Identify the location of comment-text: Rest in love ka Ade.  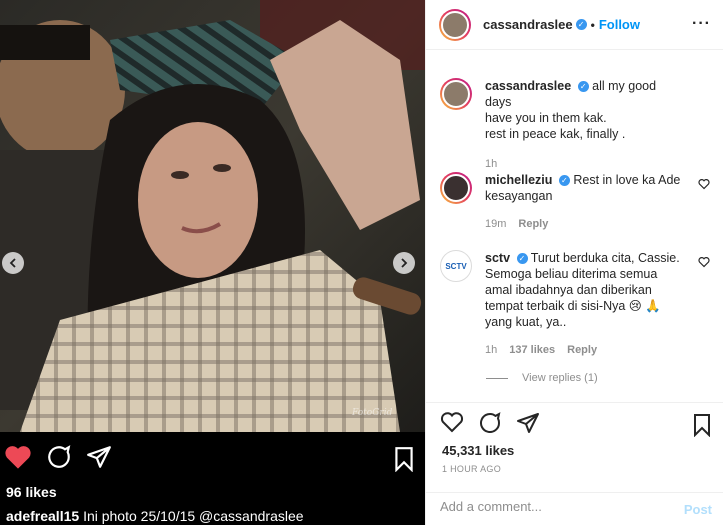
(627, 180).